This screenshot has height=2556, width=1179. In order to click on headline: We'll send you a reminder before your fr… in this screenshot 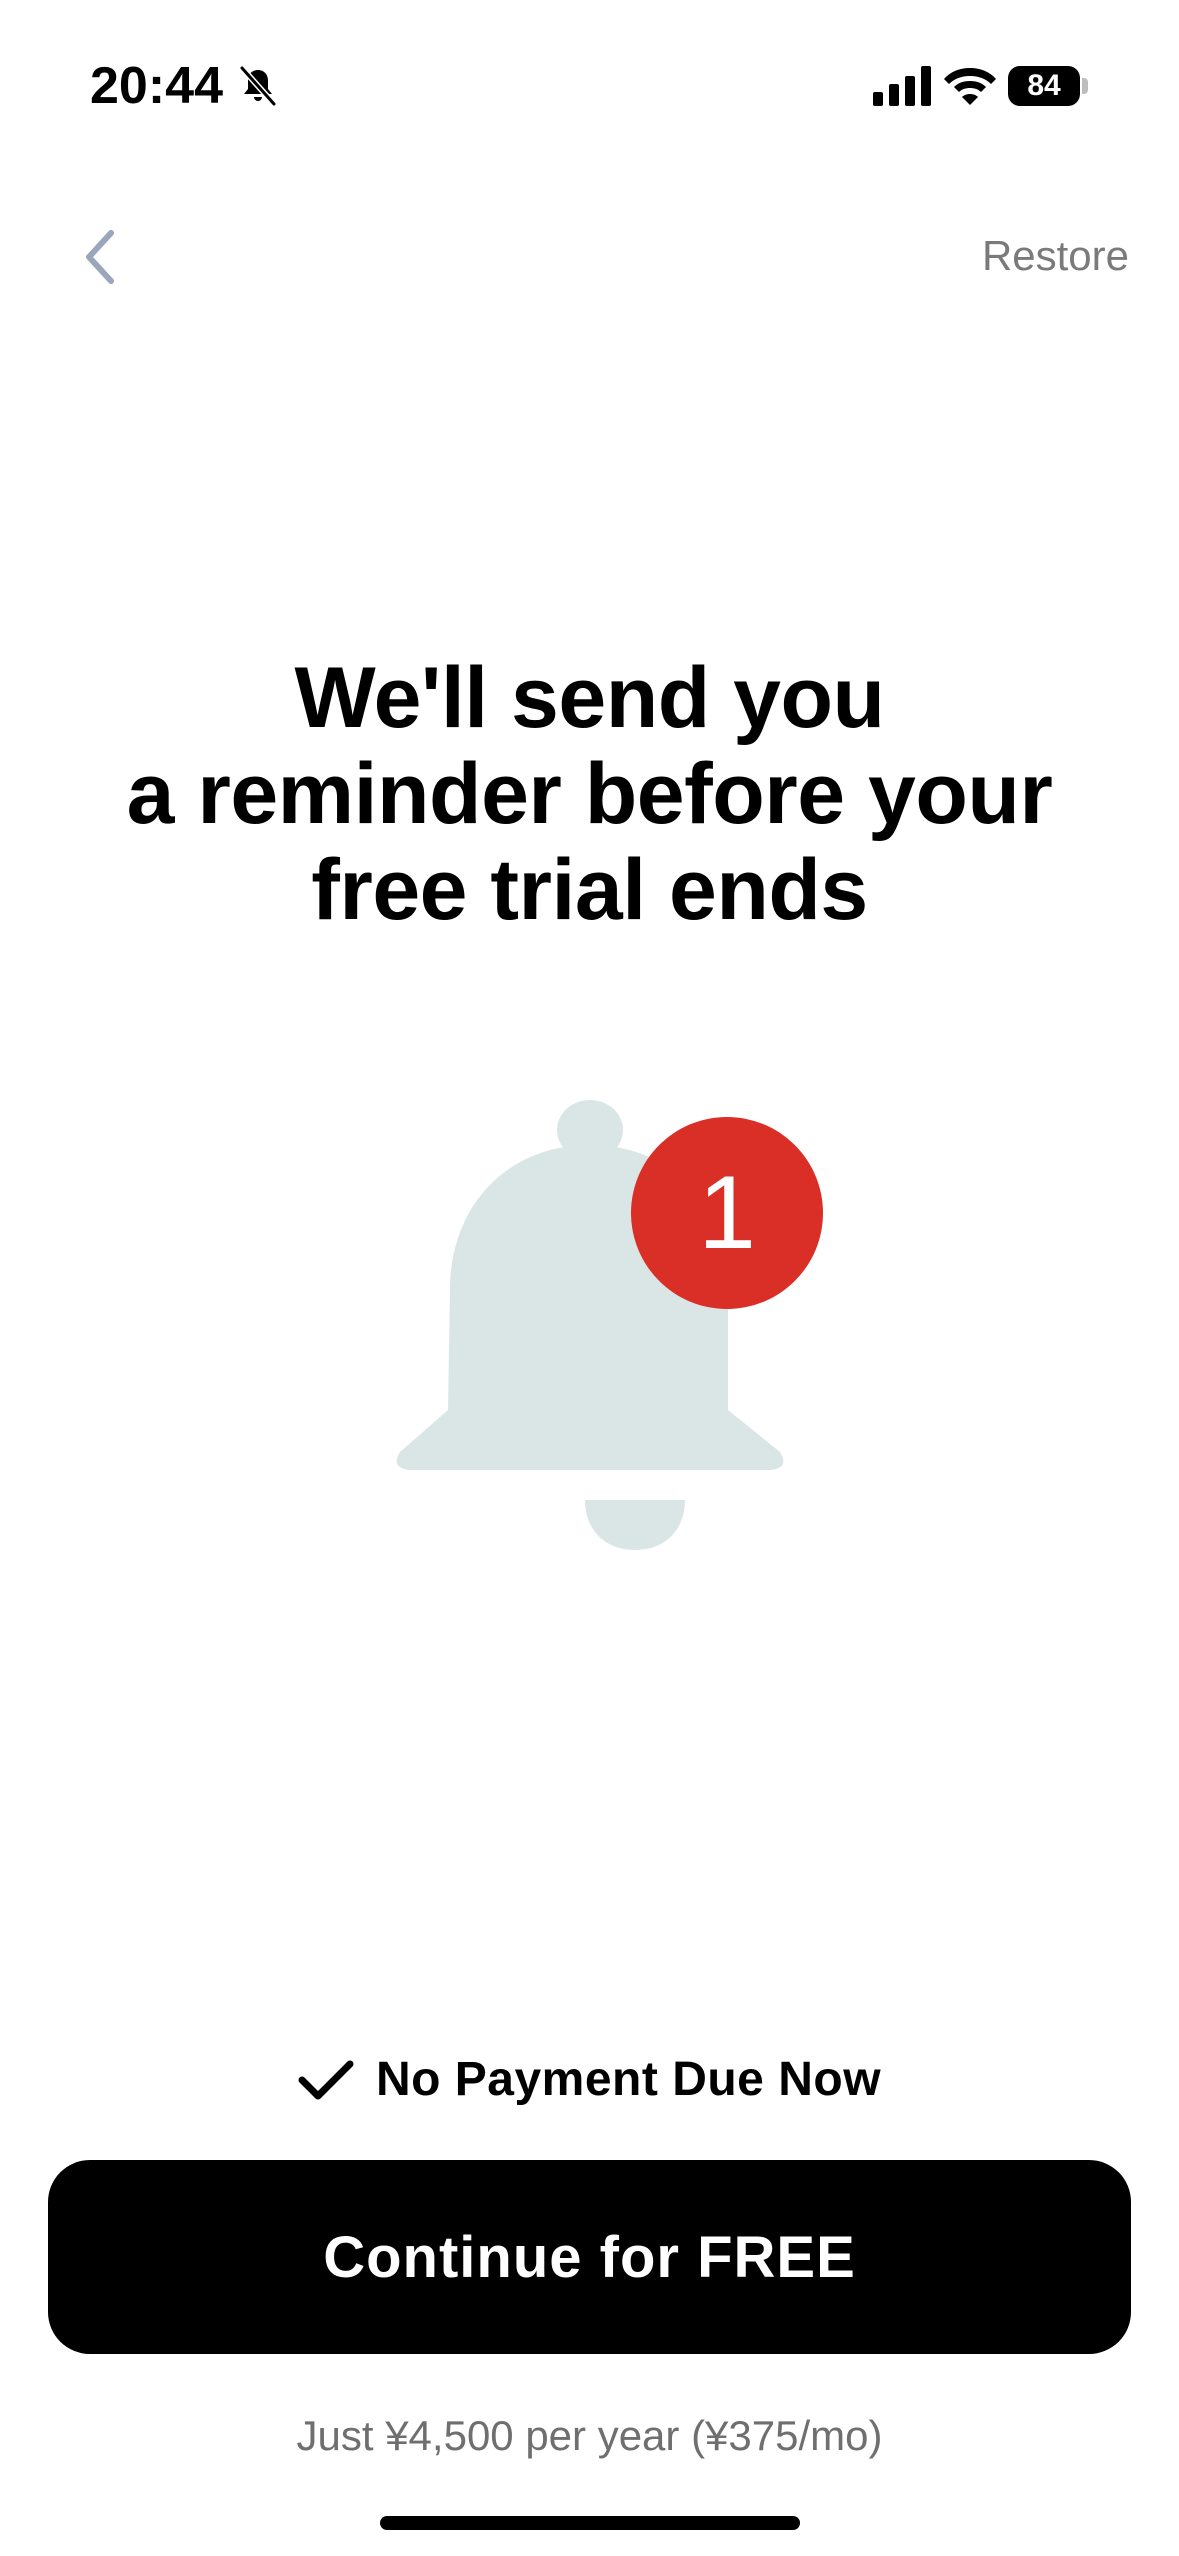, I will do `click(589, 794)`.